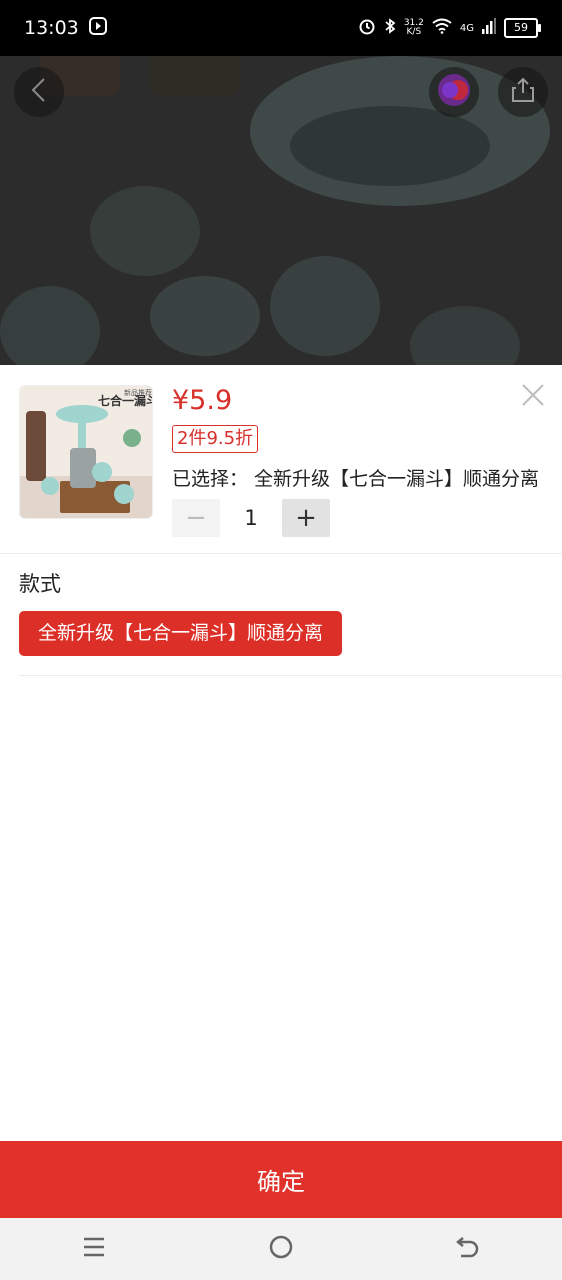 The height and width of the screenshot is (1280, 562). Describe the element at coordinates (181, 633) in the screenshot. I see `spec-option-selected: 全新升级【七合一漏斗】顺通分离` at that location.